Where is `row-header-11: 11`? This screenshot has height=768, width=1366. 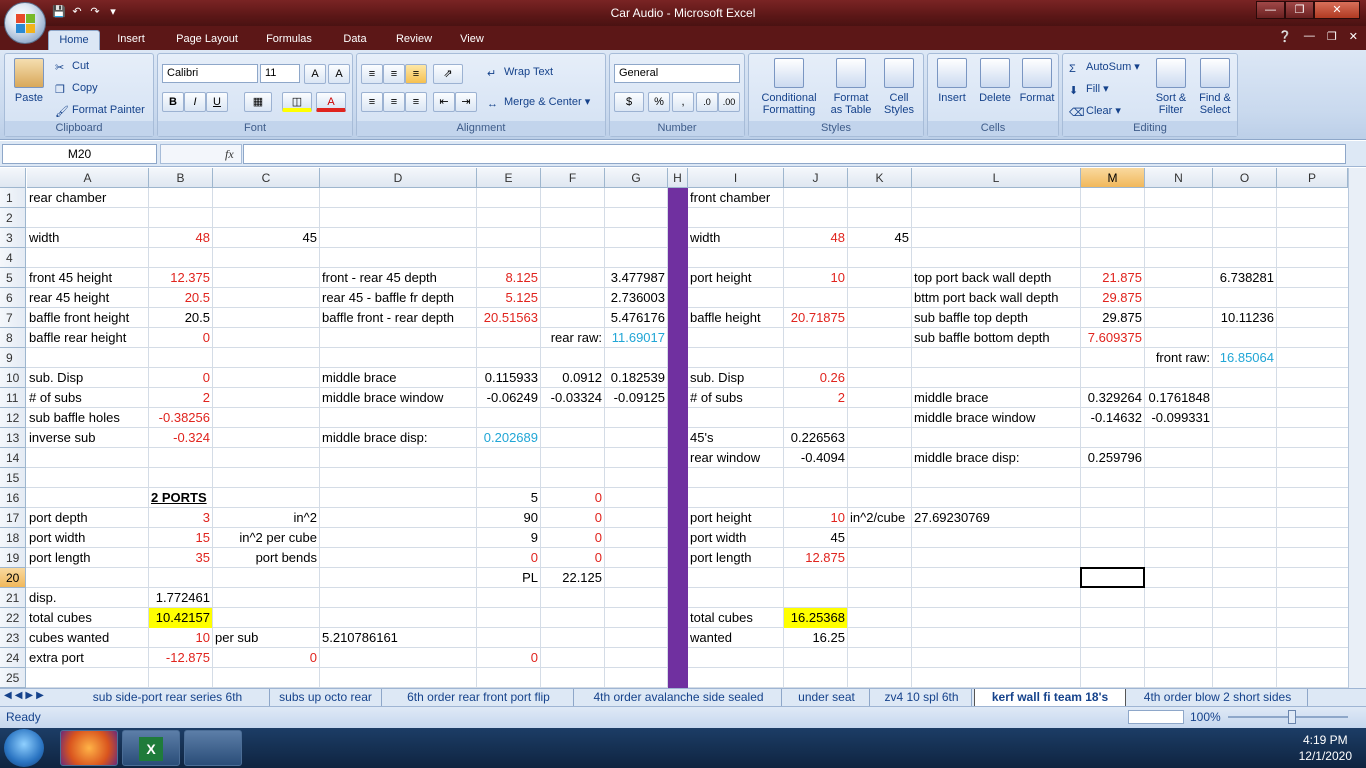
row-header-11: 11 is located at coordinates (13, 398).